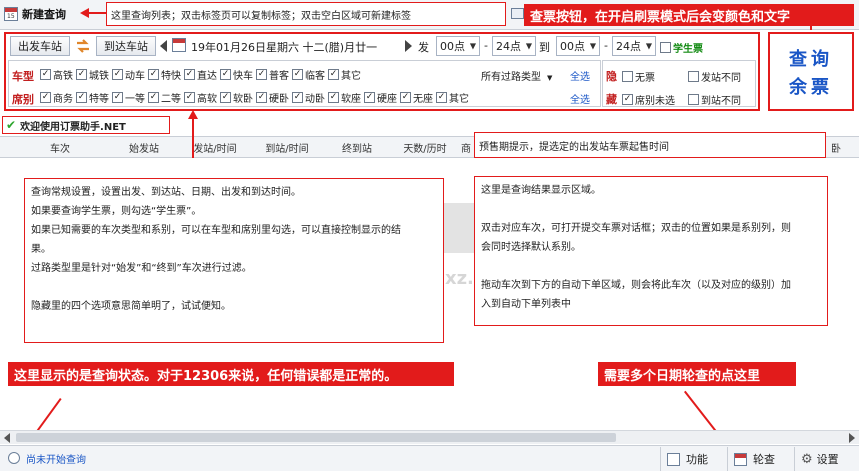 This screenshot has height=471, width=859. What do you see at coordinates (508, 46) in the screenshot?
I see `depart-to-time-value: 24点` at bounding box center [508, 46].